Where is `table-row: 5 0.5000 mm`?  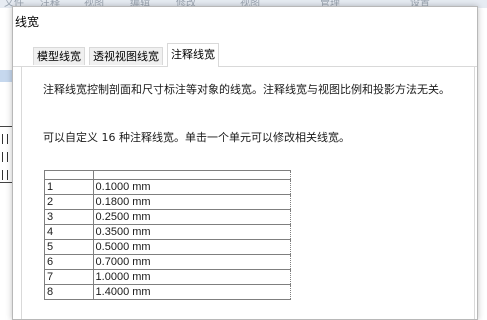
table-row: 5 0.5000 mm is located at coordinates (168, 247).